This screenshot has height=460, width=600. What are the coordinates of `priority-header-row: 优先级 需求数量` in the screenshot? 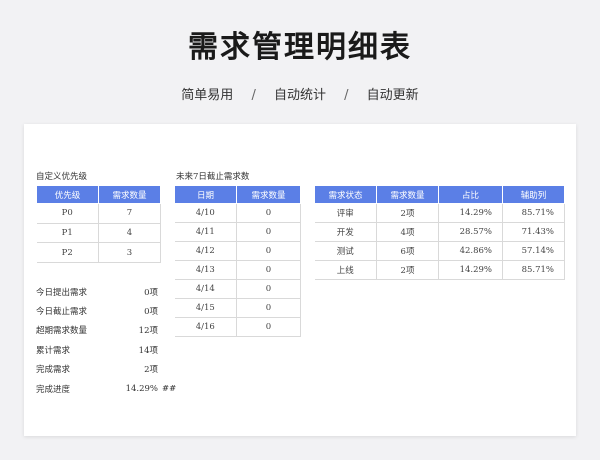 It's located at (98, 194).